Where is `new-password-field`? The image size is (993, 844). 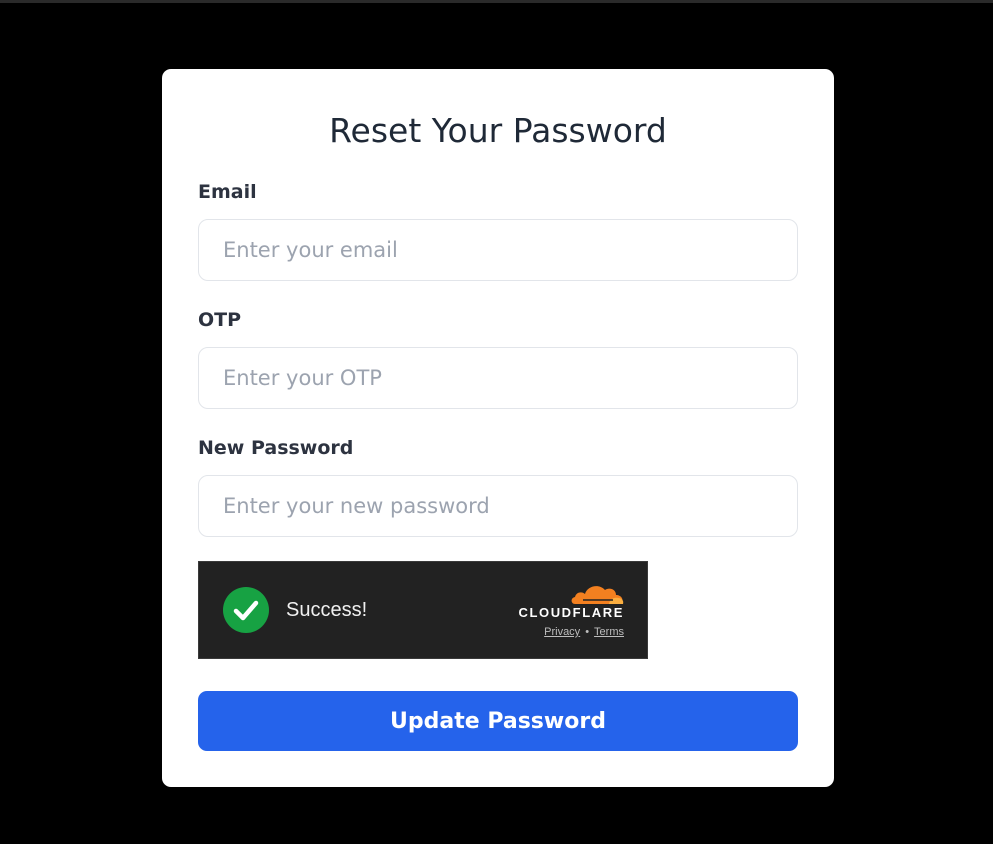 new-password-field is located at coordinates (498, 506).